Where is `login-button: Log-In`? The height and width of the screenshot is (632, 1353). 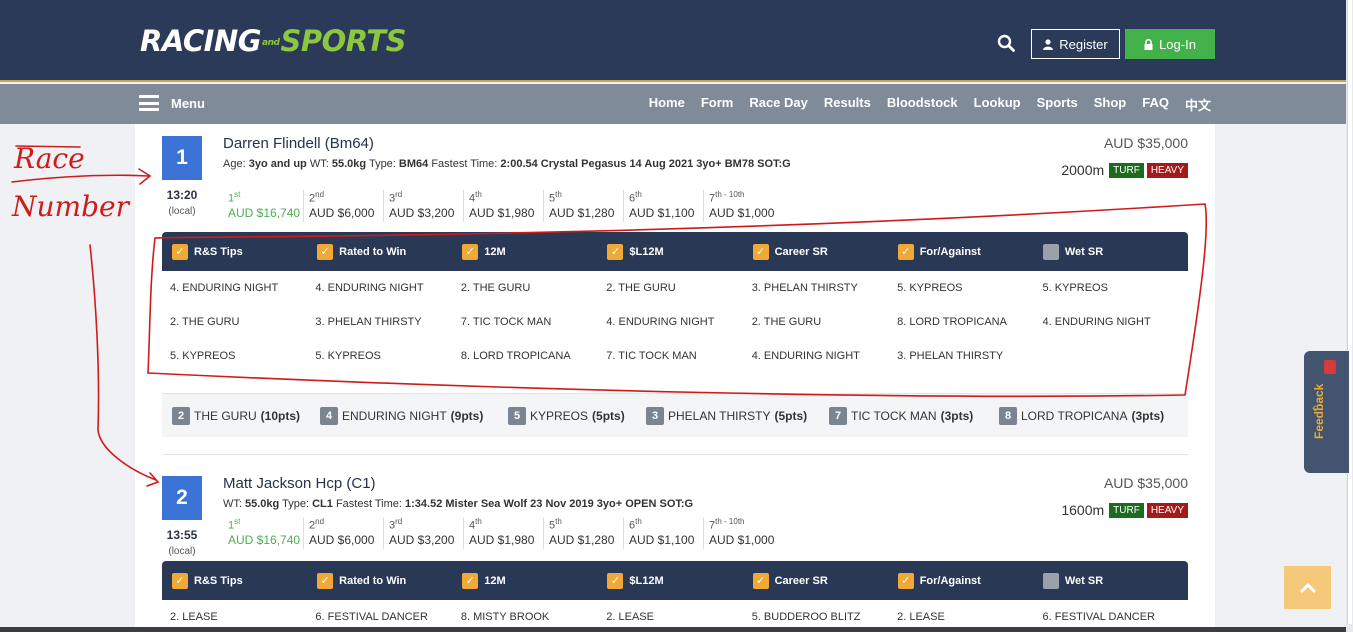
login-button: Log-In is located at coordinates (1170, 44).